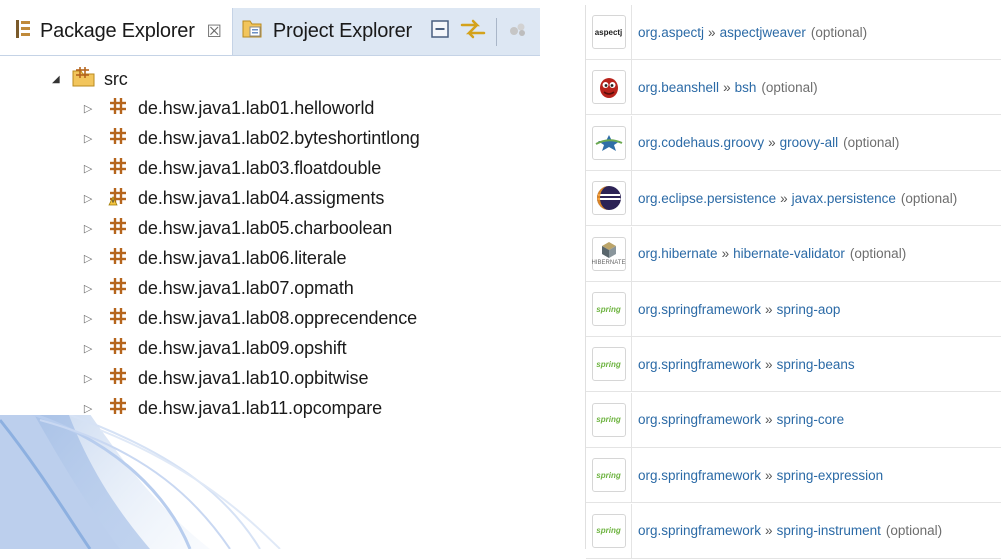 The height and width of the screenshot is (559, 1001). Describe the element at coordinates (224, 378) in the screenshot. I see `tree-item-package: ▷ de.hsw.java1.lab10.opbitwise` at that location.